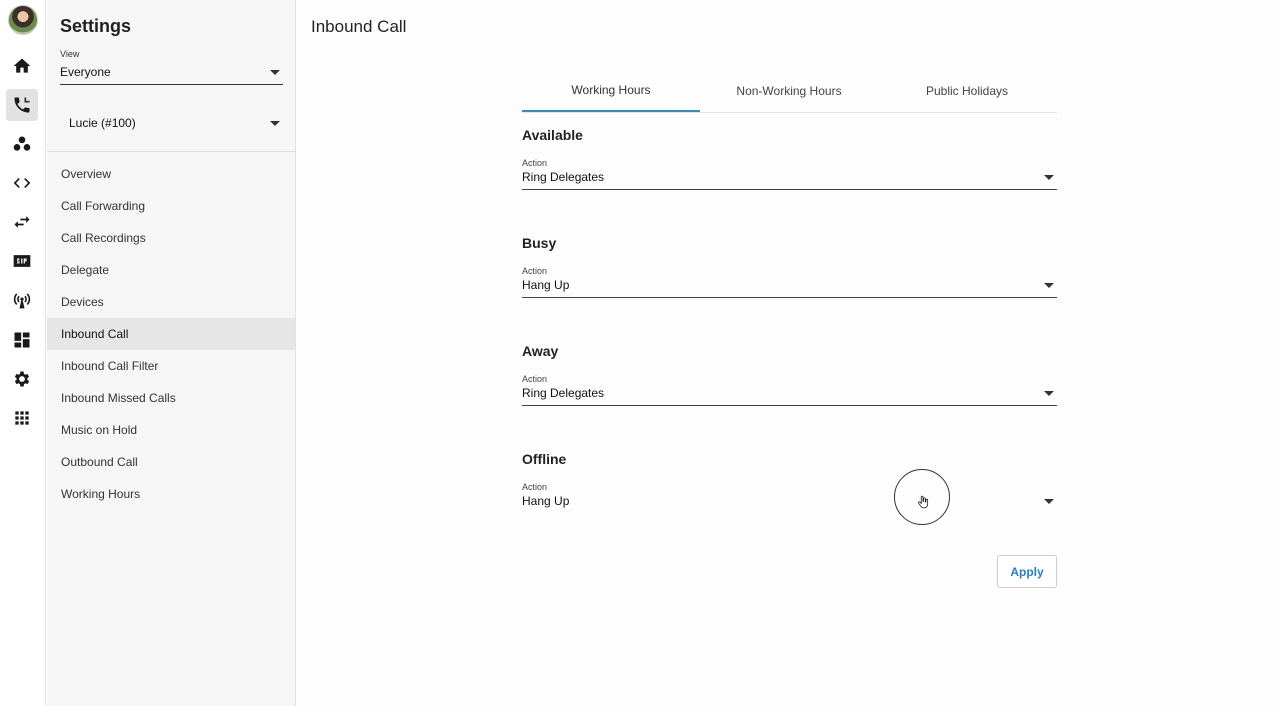 Image resolution: width=1280 pixels, height=706 pixels. What do you see at coordinates (22, 66) in the screenshot?
I see `home-icon` at bounding box center [22, 66].